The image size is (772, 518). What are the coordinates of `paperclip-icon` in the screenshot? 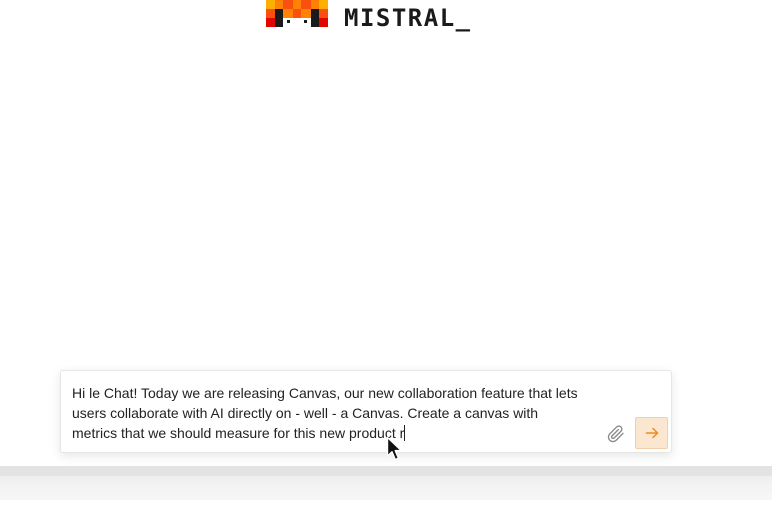 It's located at (615, 434).